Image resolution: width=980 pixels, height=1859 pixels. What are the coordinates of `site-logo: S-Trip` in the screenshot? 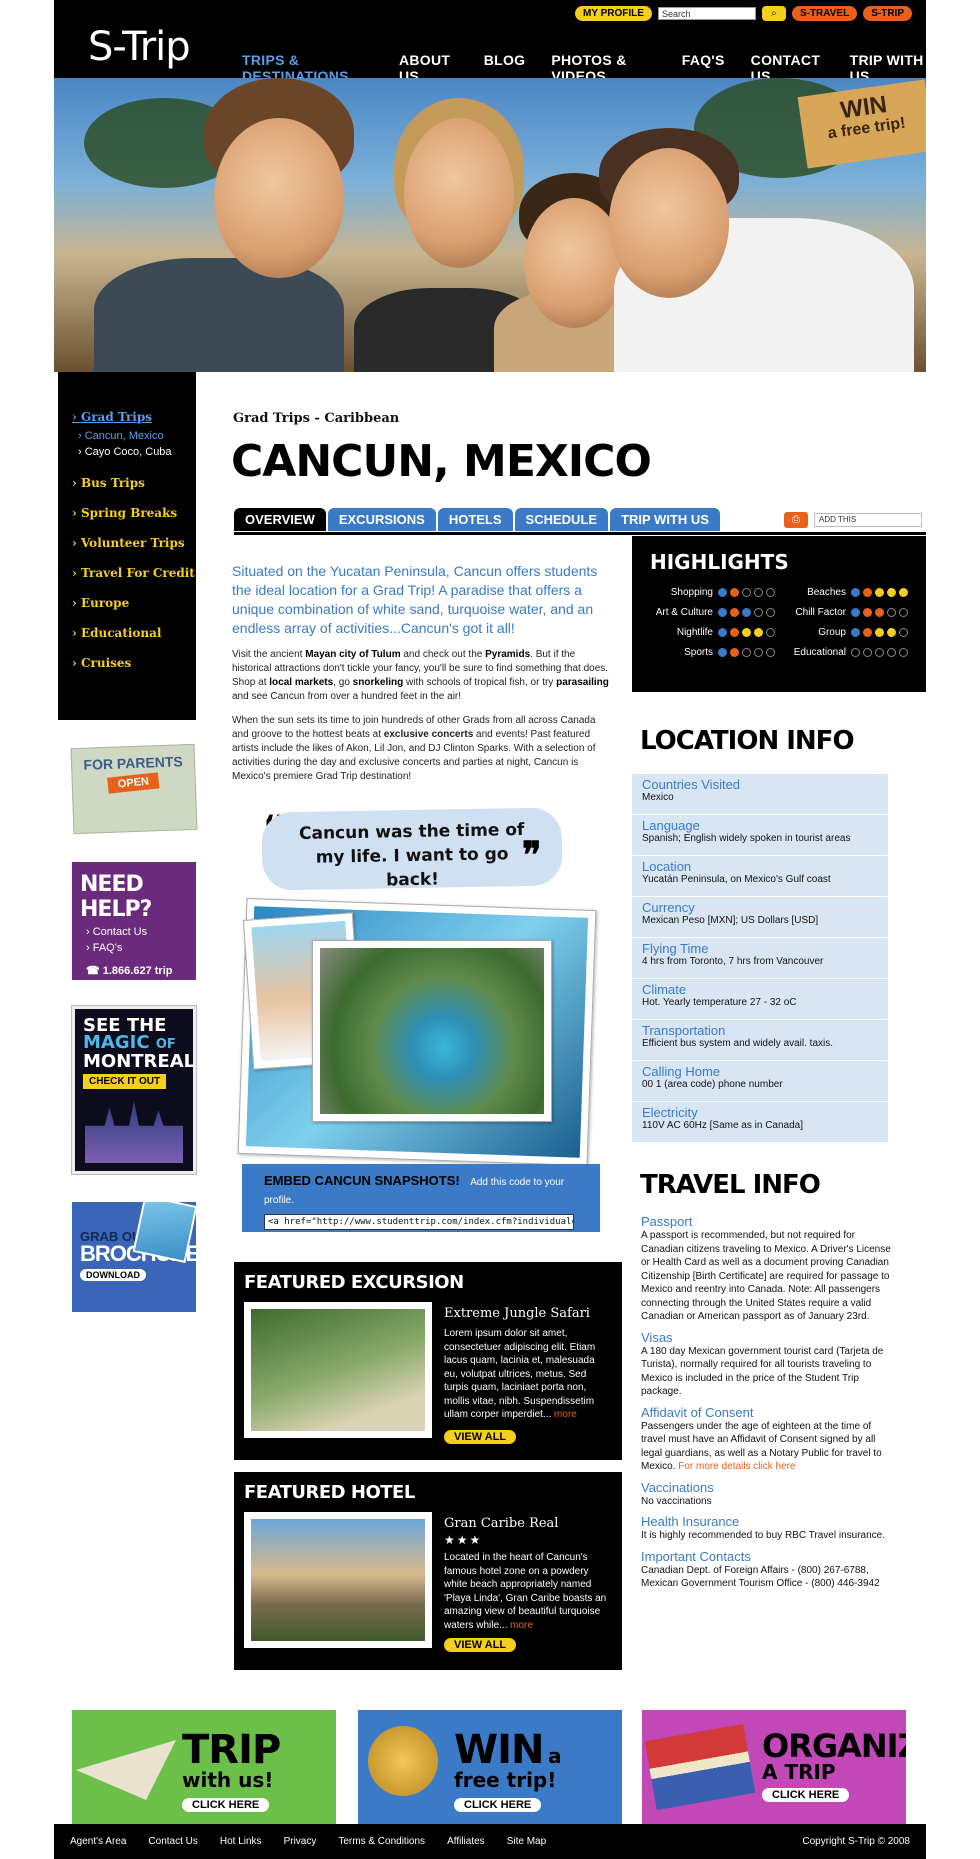 It's located at (139, 47).